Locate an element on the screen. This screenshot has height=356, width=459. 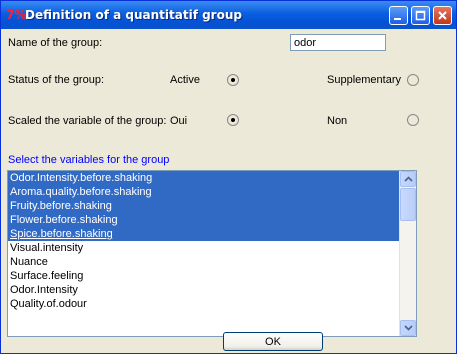
minimize-button is located at coordinates (398, 15).